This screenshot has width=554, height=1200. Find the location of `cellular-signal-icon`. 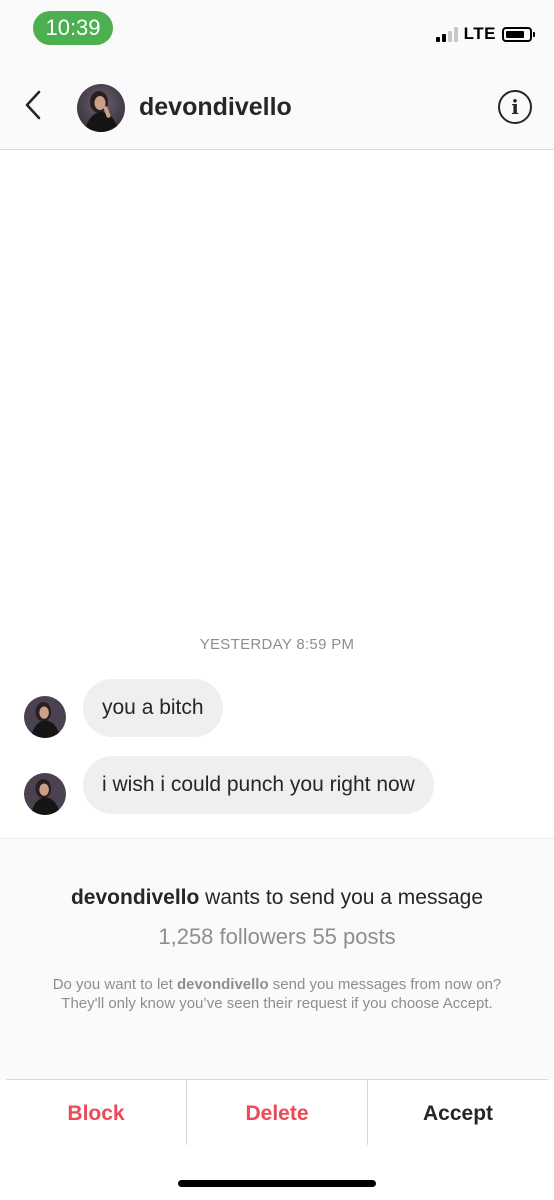

cellular-signal-icon is located at coordinates (446, 34).